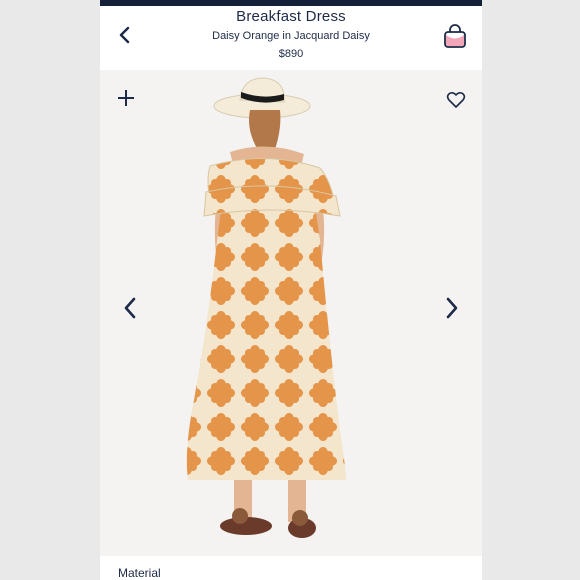  I want to click on favorite-button, so click(456, 100).